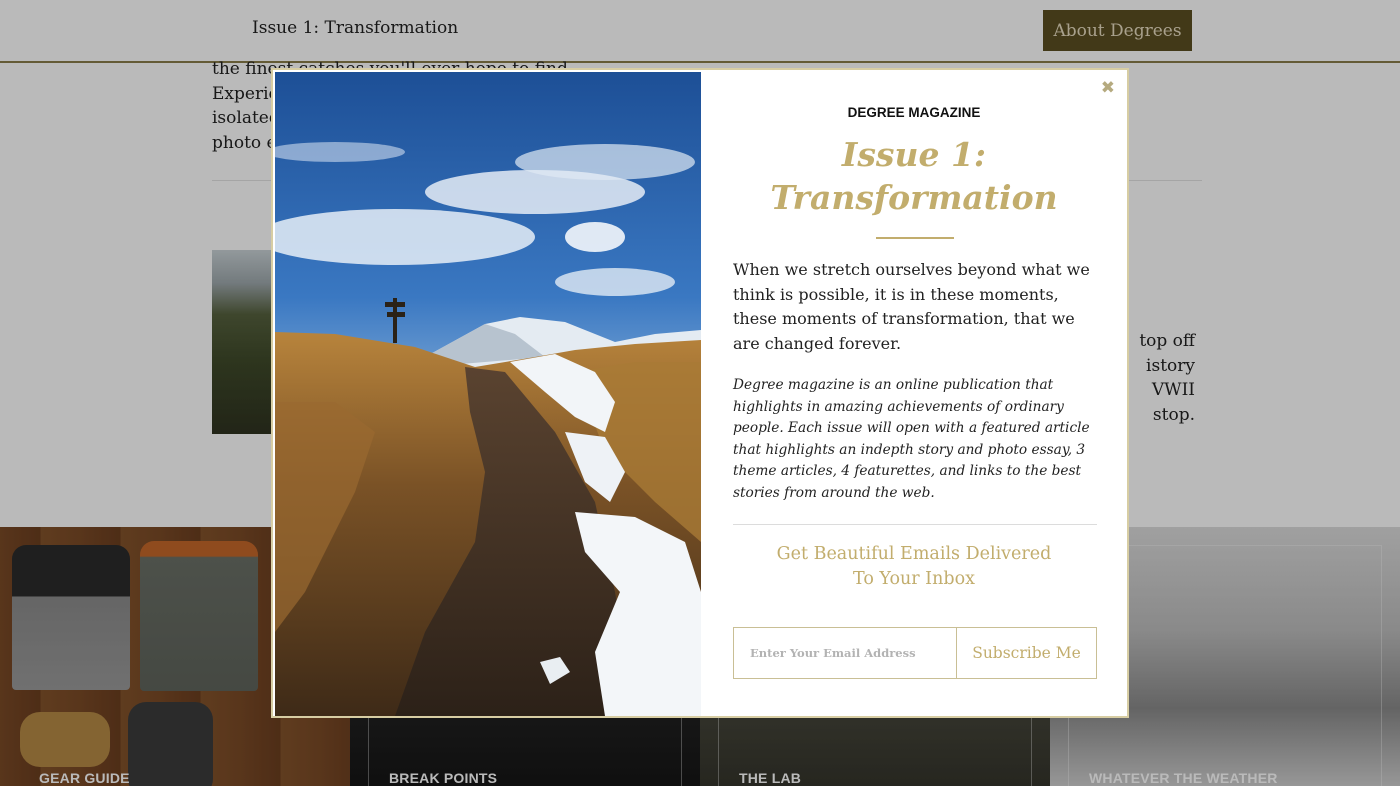 The image size is (1400, 786). I want to click on subscribe-button: Subscribe Me, so click(1026, 653).